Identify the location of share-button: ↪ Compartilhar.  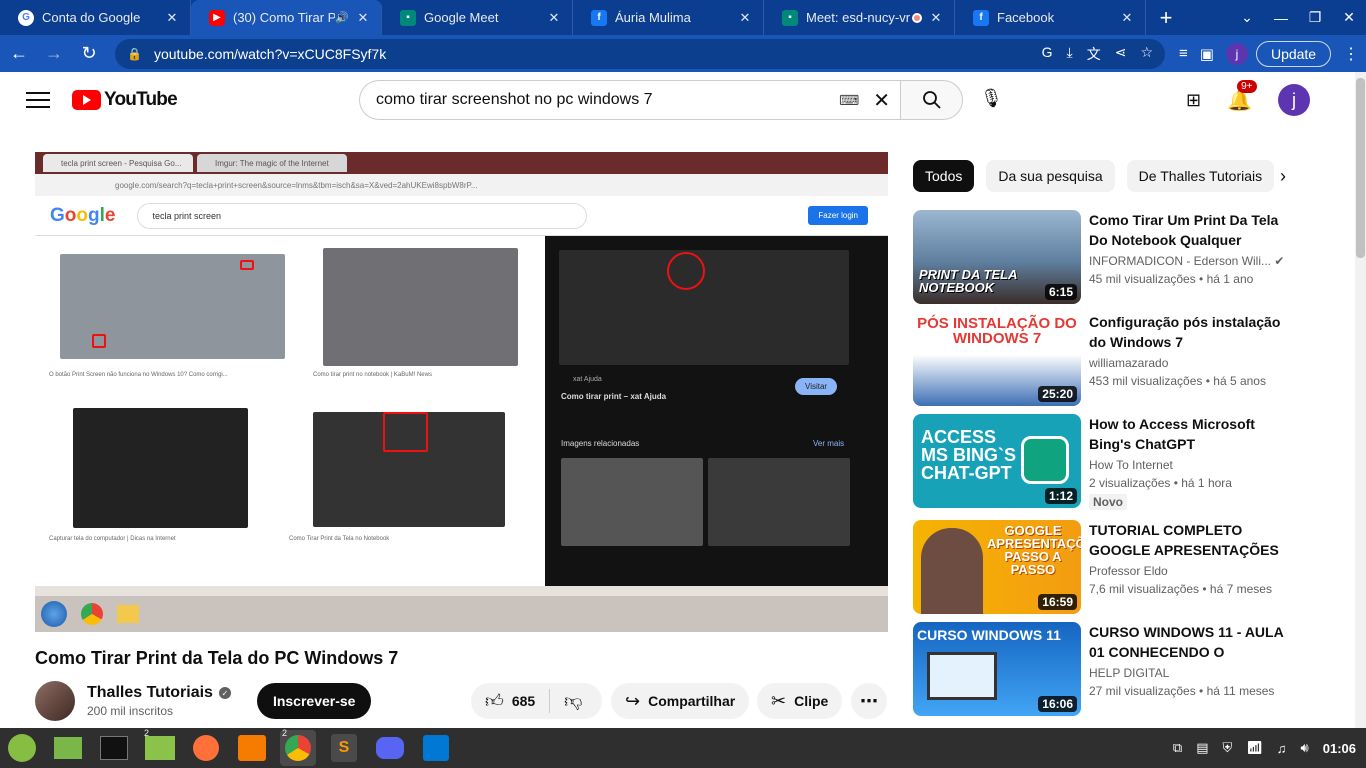
(680, 701).